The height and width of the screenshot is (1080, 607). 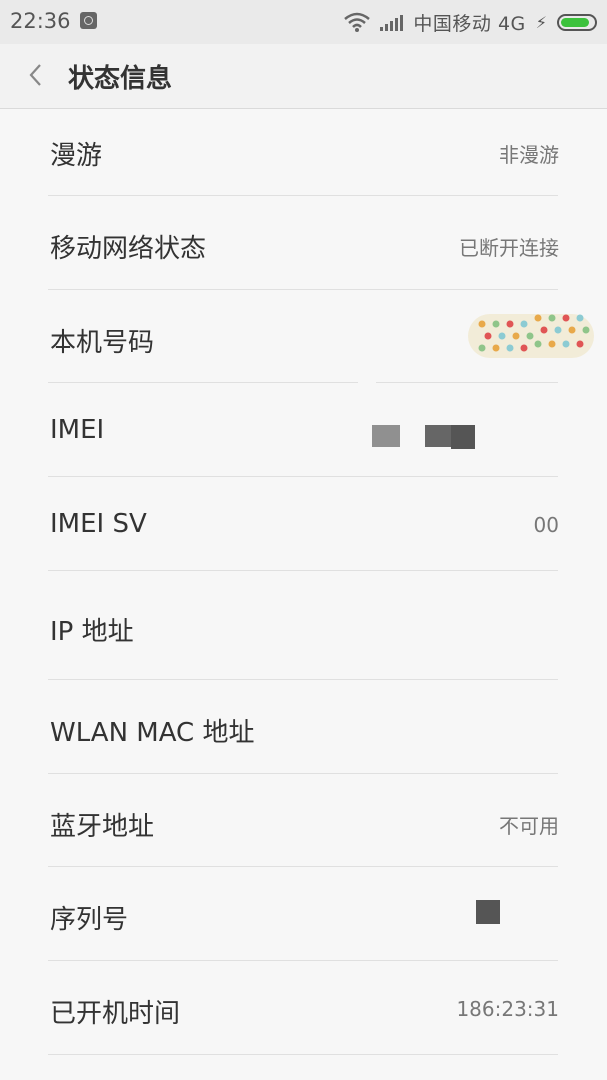 I want to click on status-time: 22:36, so click(x=40, y=21).